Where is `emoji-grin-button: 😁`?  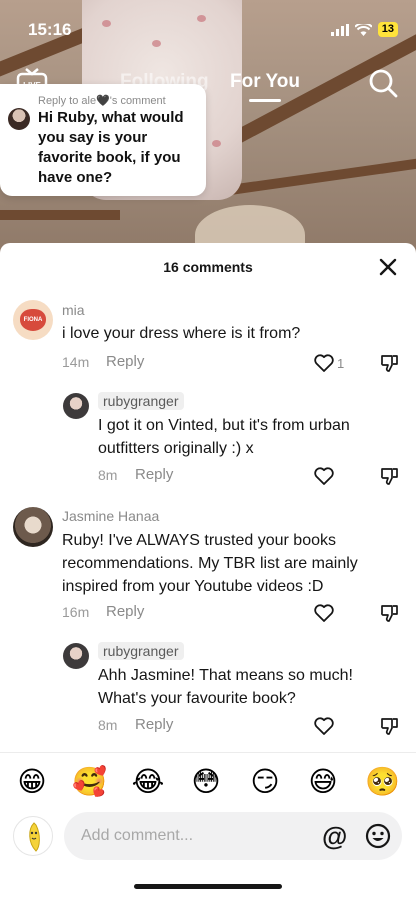 emoji-grin-button: 😁 is located at coordinates (32, 782).